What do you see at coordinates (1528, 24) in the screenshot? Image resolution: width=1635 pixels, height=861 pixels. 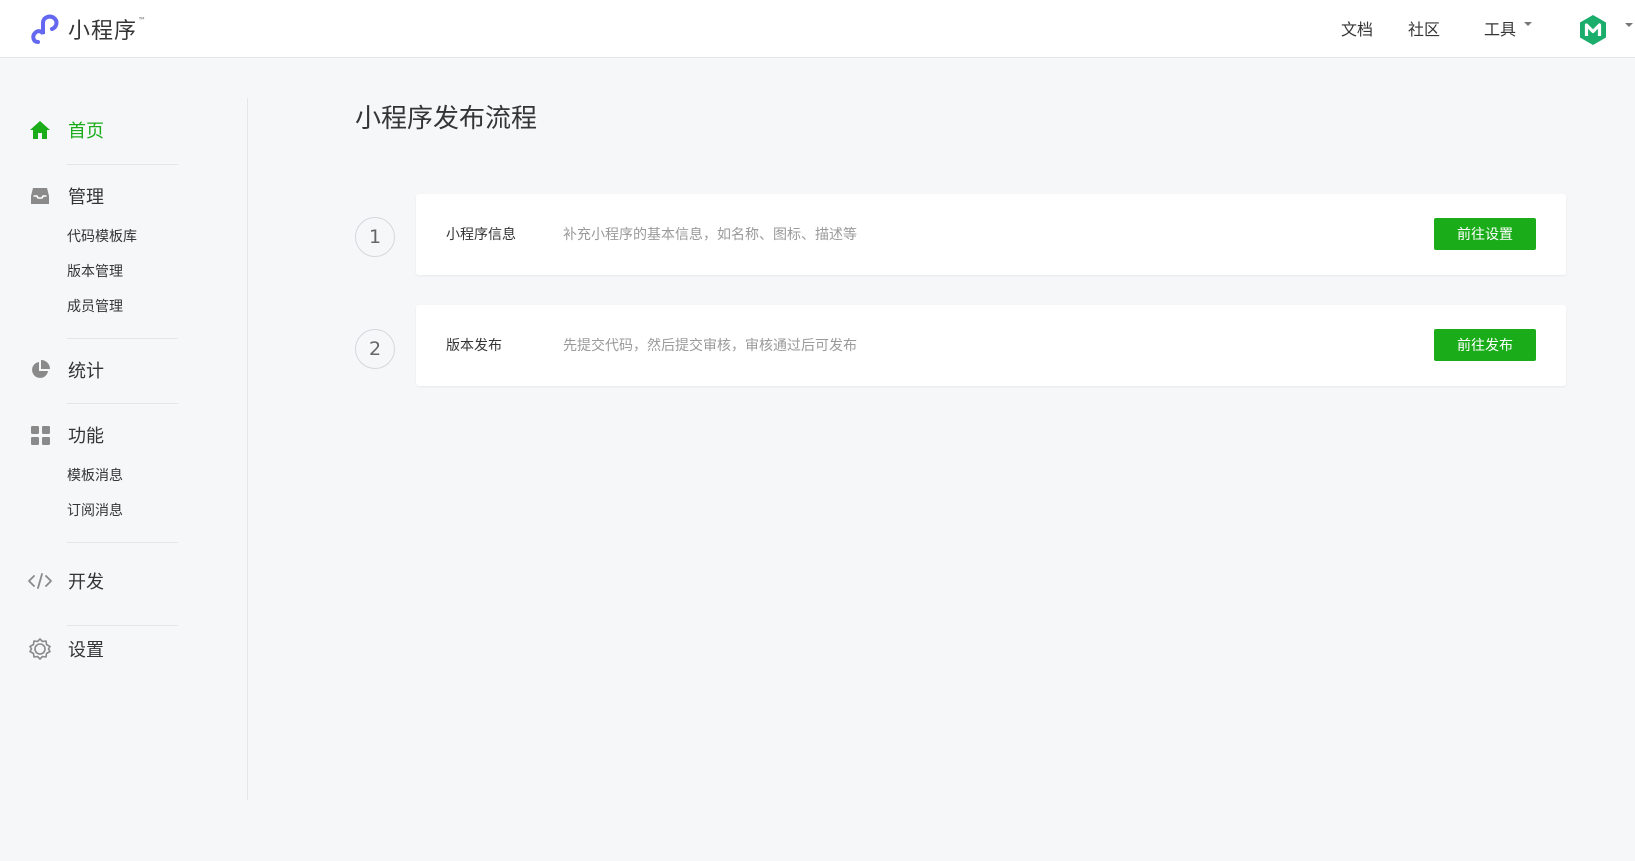 I see `caret-down-icon` at bounding box center [1528, 24].